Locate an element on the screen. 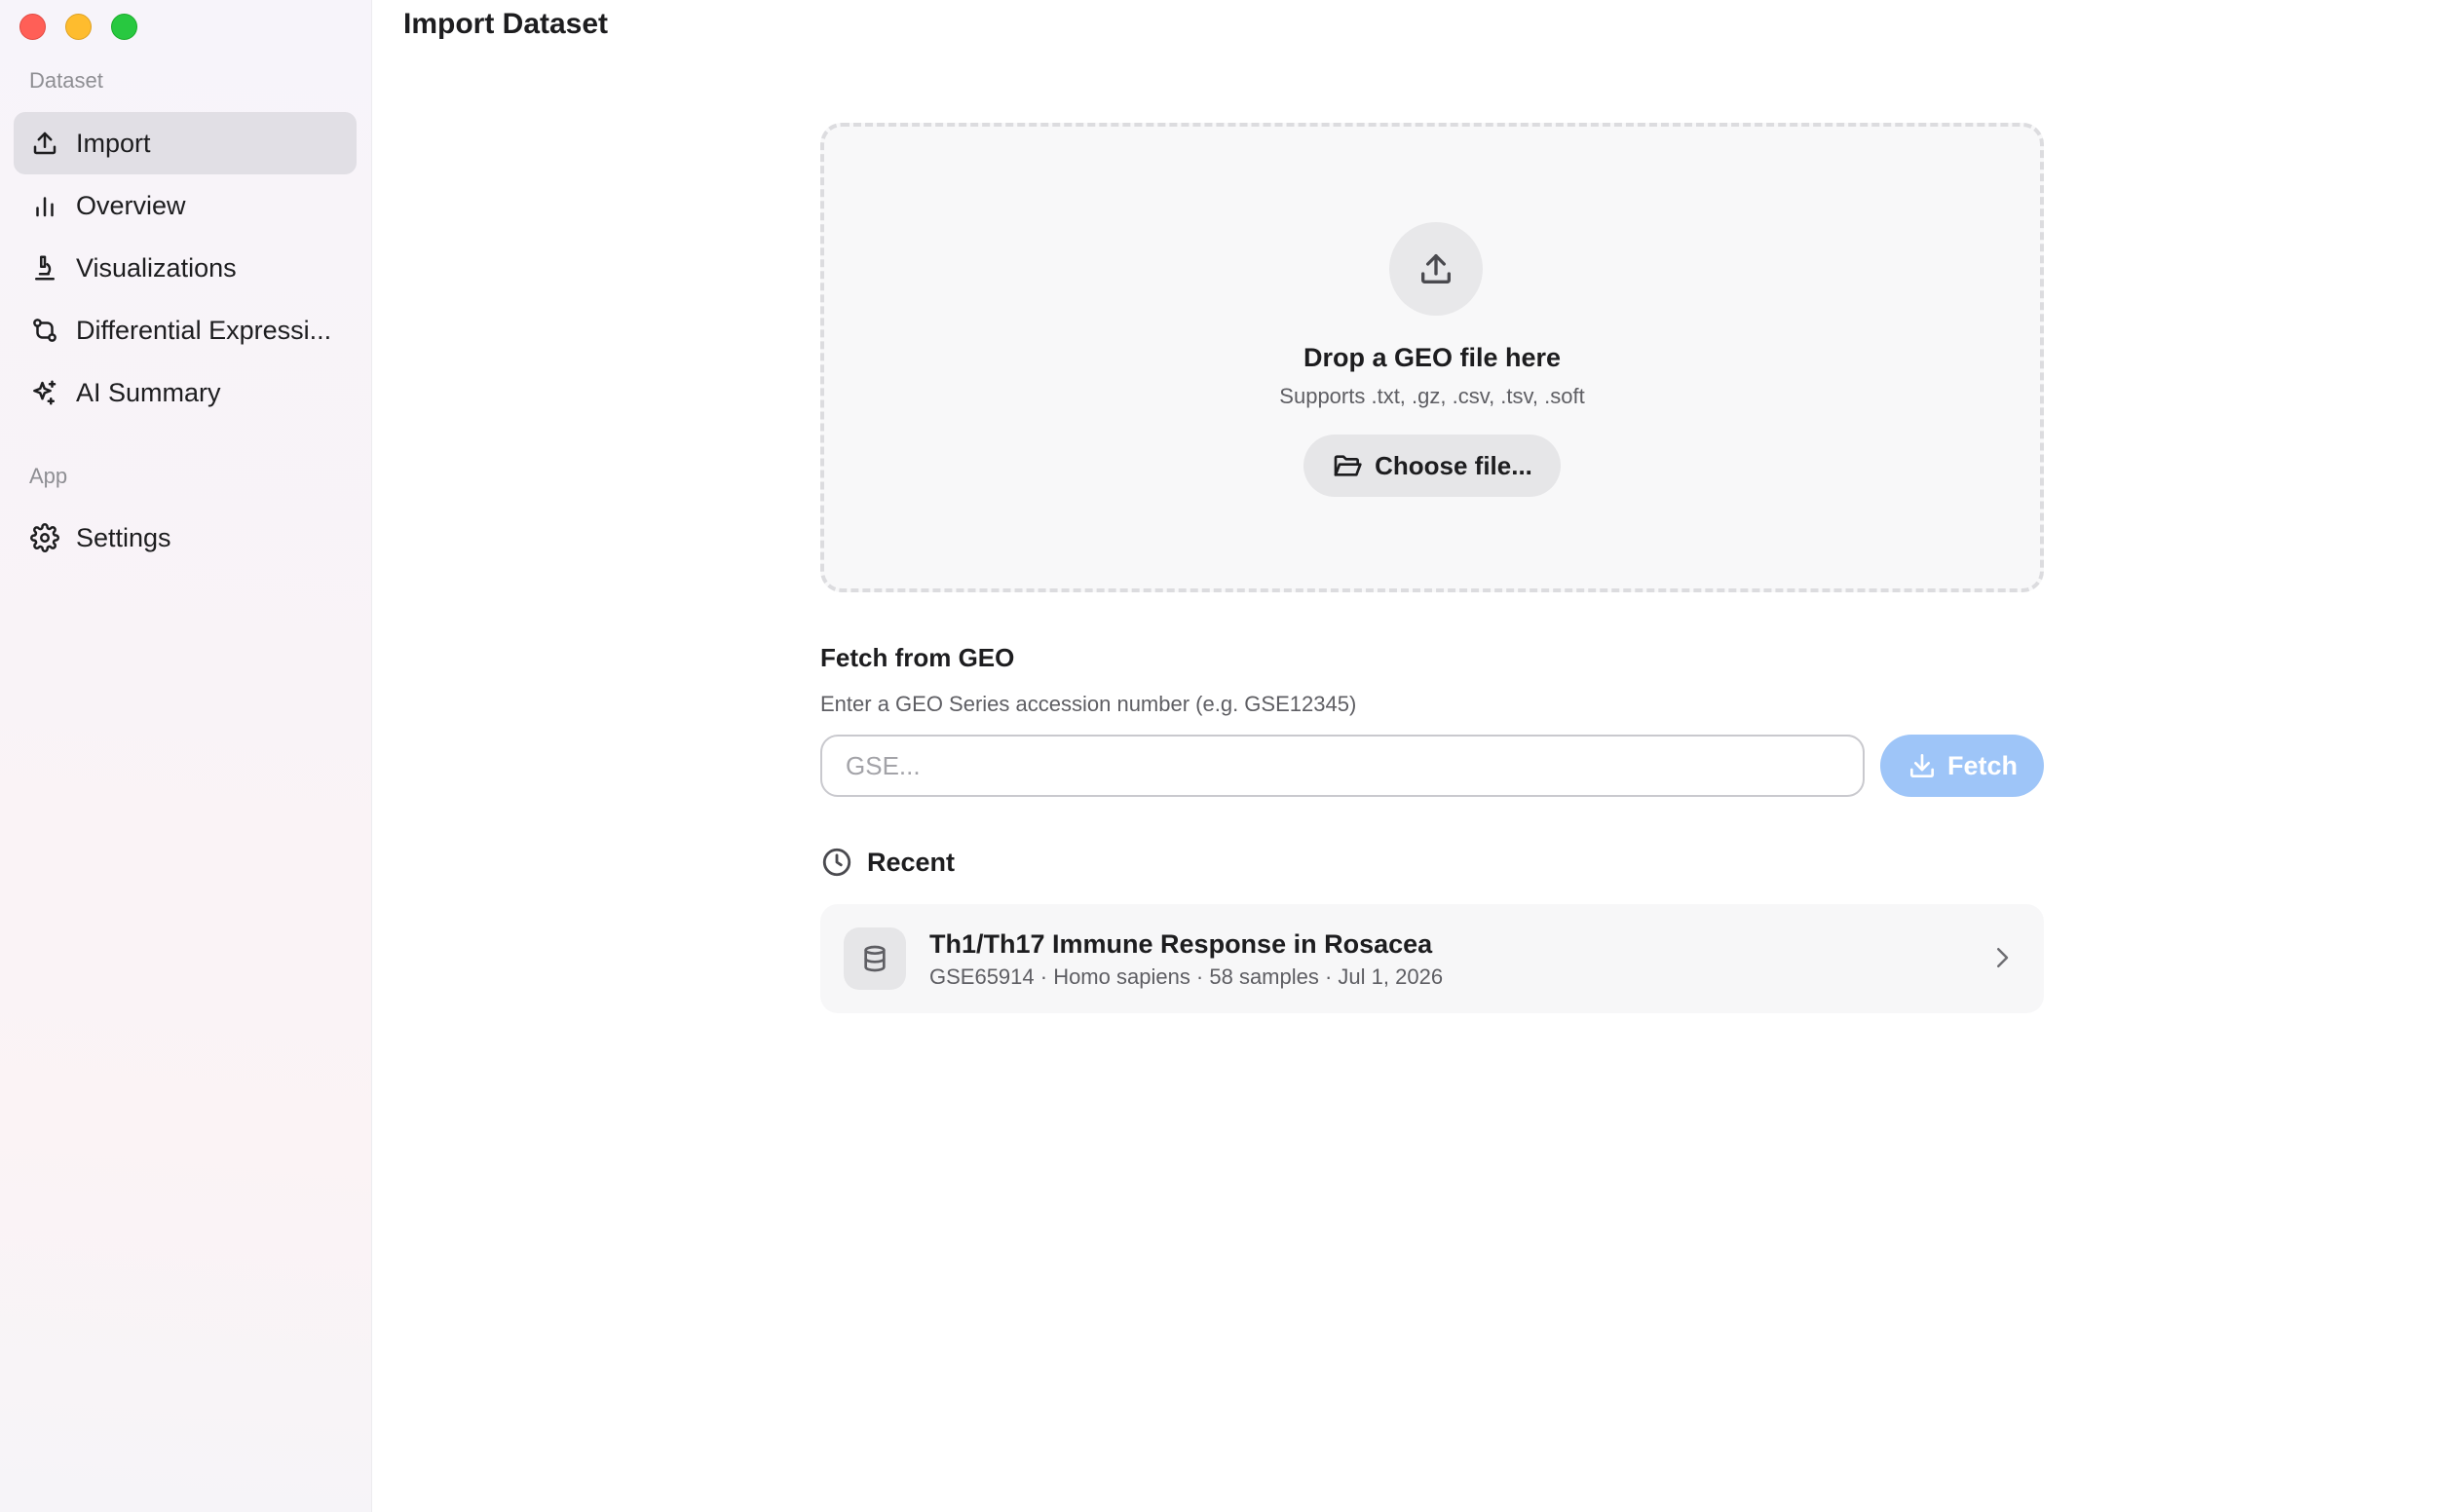 The width and height of the screenshot is (2455, 1512). dropzone-subtitle: Supports .txt, .gz, .csv, .tsv, .soft is located at coordinates (1432, 396).